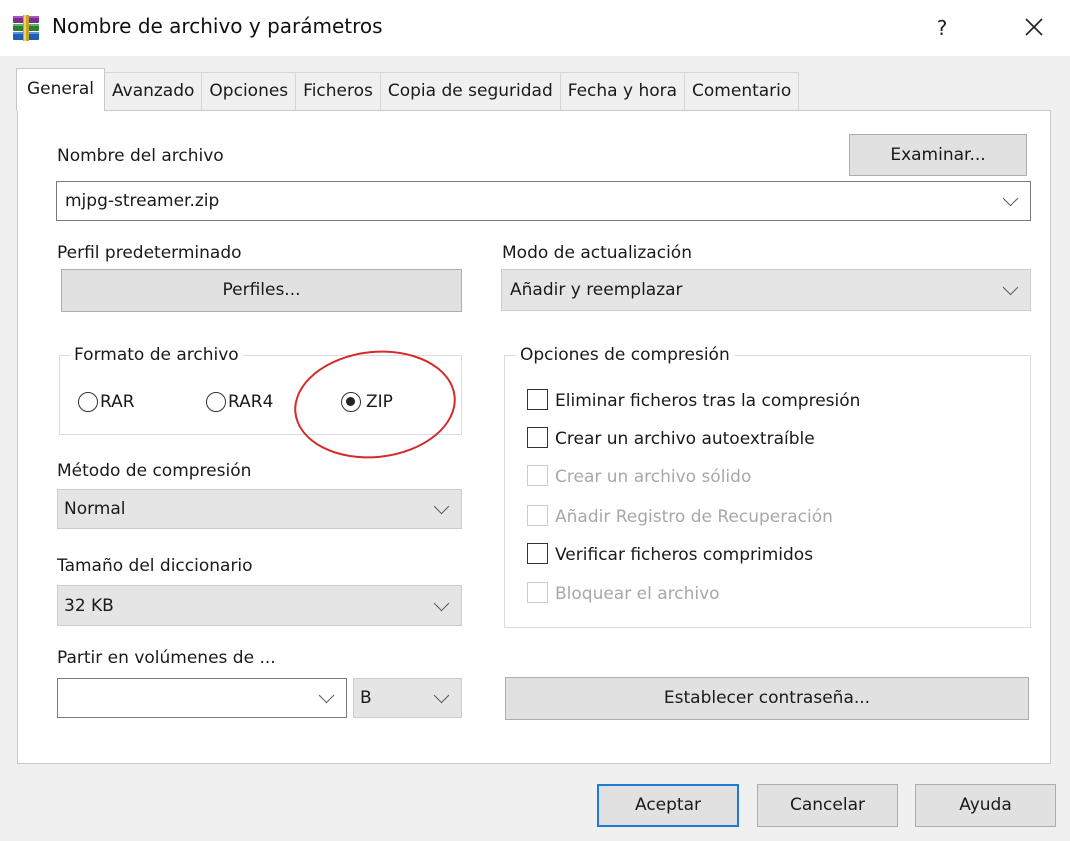 This screenshot has width=1070, height=841. Describe the element at coordinates (338, 91) in the screenshot. I see `tab-ficheros: Ficheros` at that location.